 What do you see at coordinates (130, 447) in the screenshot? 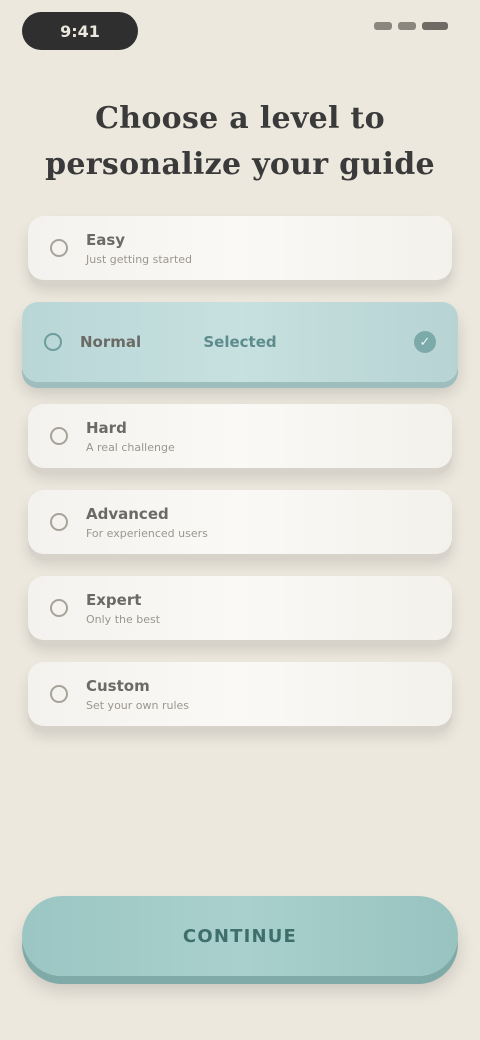
I see `option-sub: A real challenge` at bounding box center [130, 447].